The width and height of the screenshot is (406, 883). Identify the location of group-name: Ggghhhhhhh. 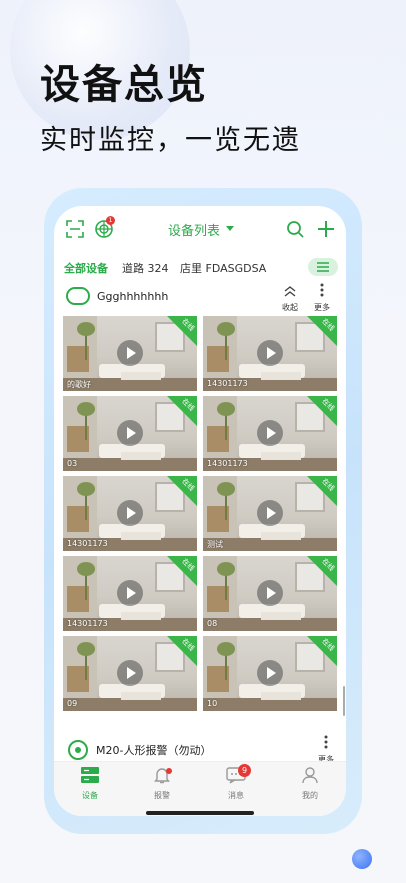
(133, 296).